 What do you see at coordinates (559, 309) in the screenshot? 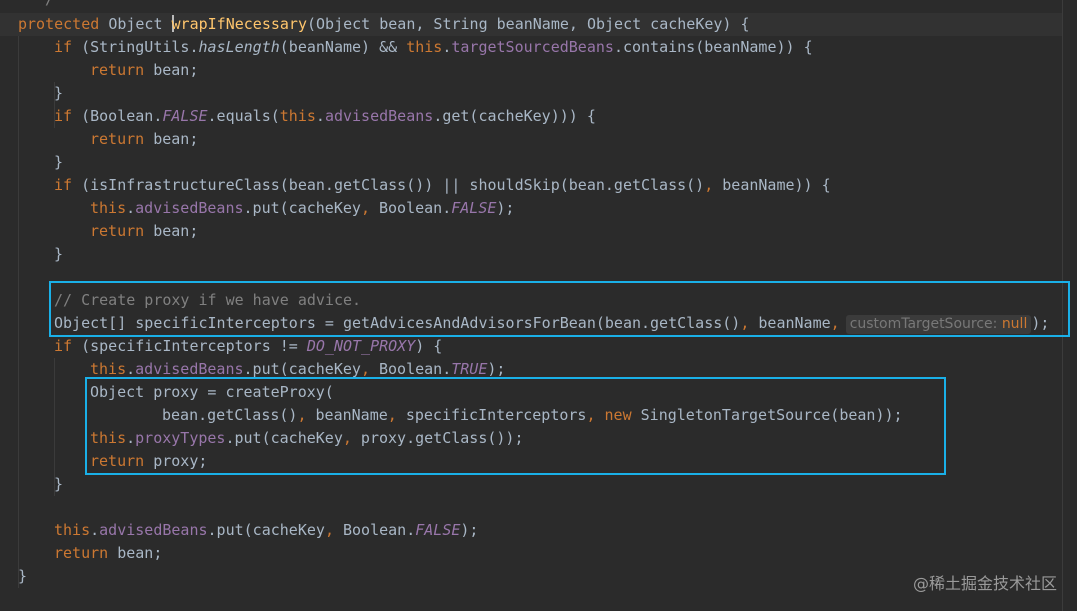
I see `highlight-box-create-proxy-comment` at bounding box center [559, 309].